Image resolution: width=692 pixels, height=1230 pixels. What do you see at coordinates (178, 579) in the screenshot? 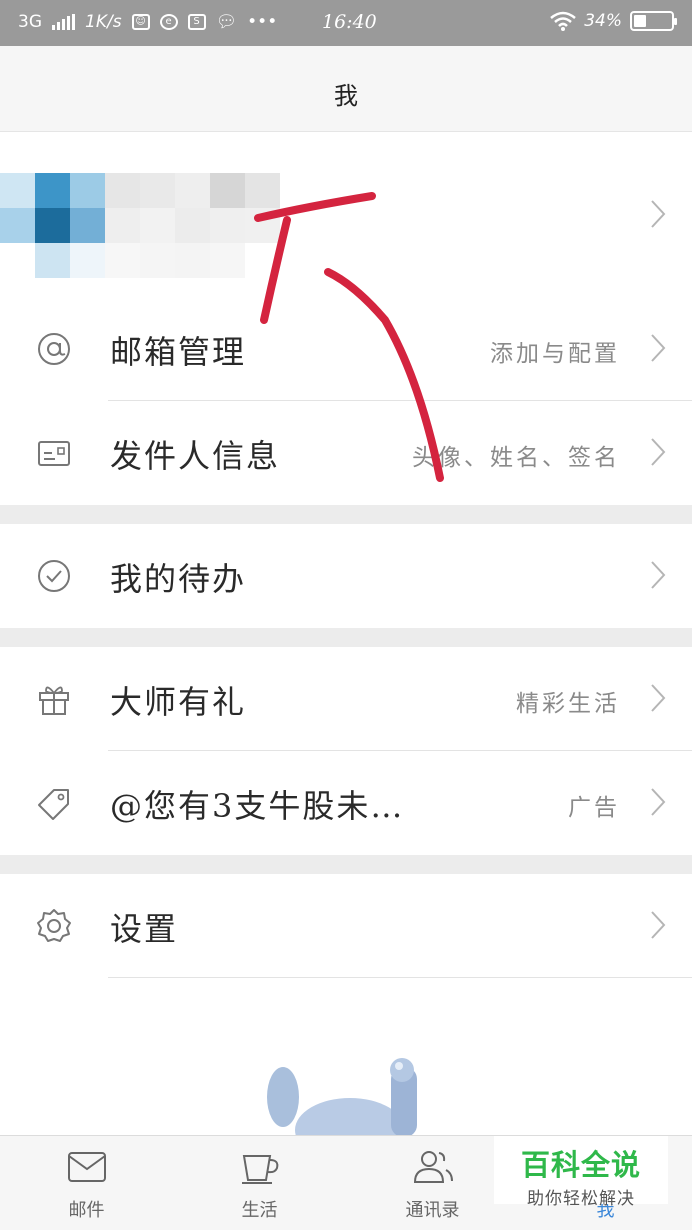
I see `menu-label: 我的待办` at bounding box center [178, 579].